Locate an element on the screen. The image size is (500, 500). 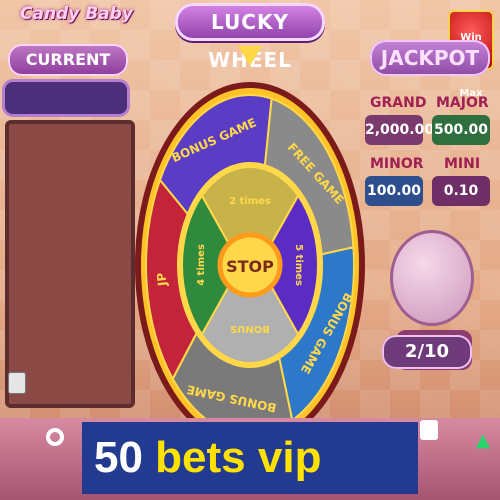
minor-label: MINOR is located at coordinates (397, 164).